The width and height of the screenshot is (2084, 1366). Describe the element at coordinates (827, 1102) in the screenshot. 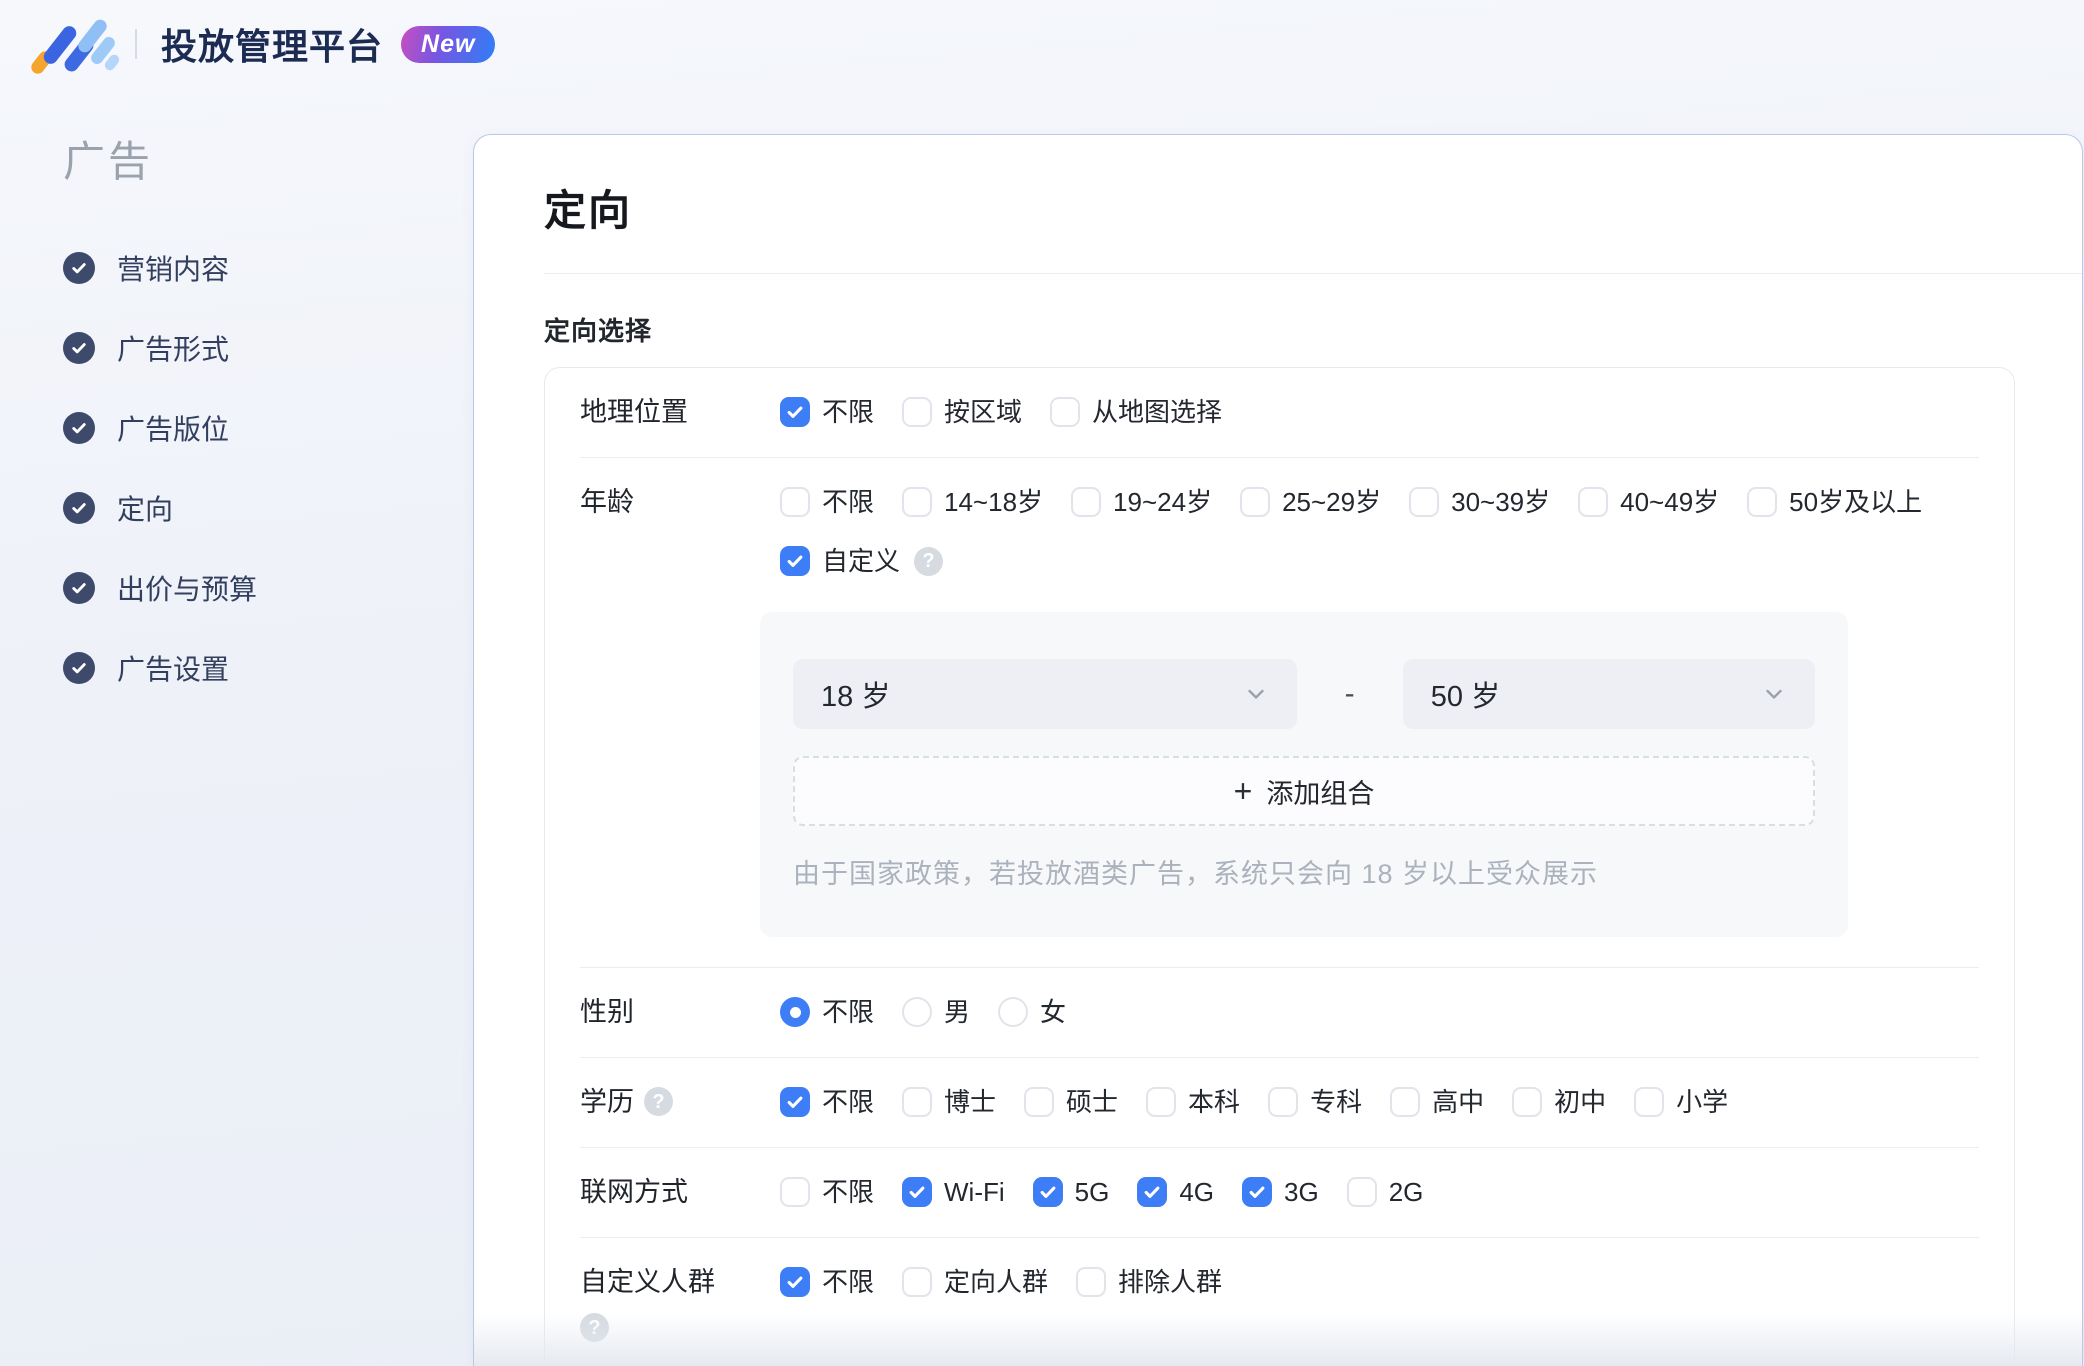

I see `education-option-0: 不限` at that location.